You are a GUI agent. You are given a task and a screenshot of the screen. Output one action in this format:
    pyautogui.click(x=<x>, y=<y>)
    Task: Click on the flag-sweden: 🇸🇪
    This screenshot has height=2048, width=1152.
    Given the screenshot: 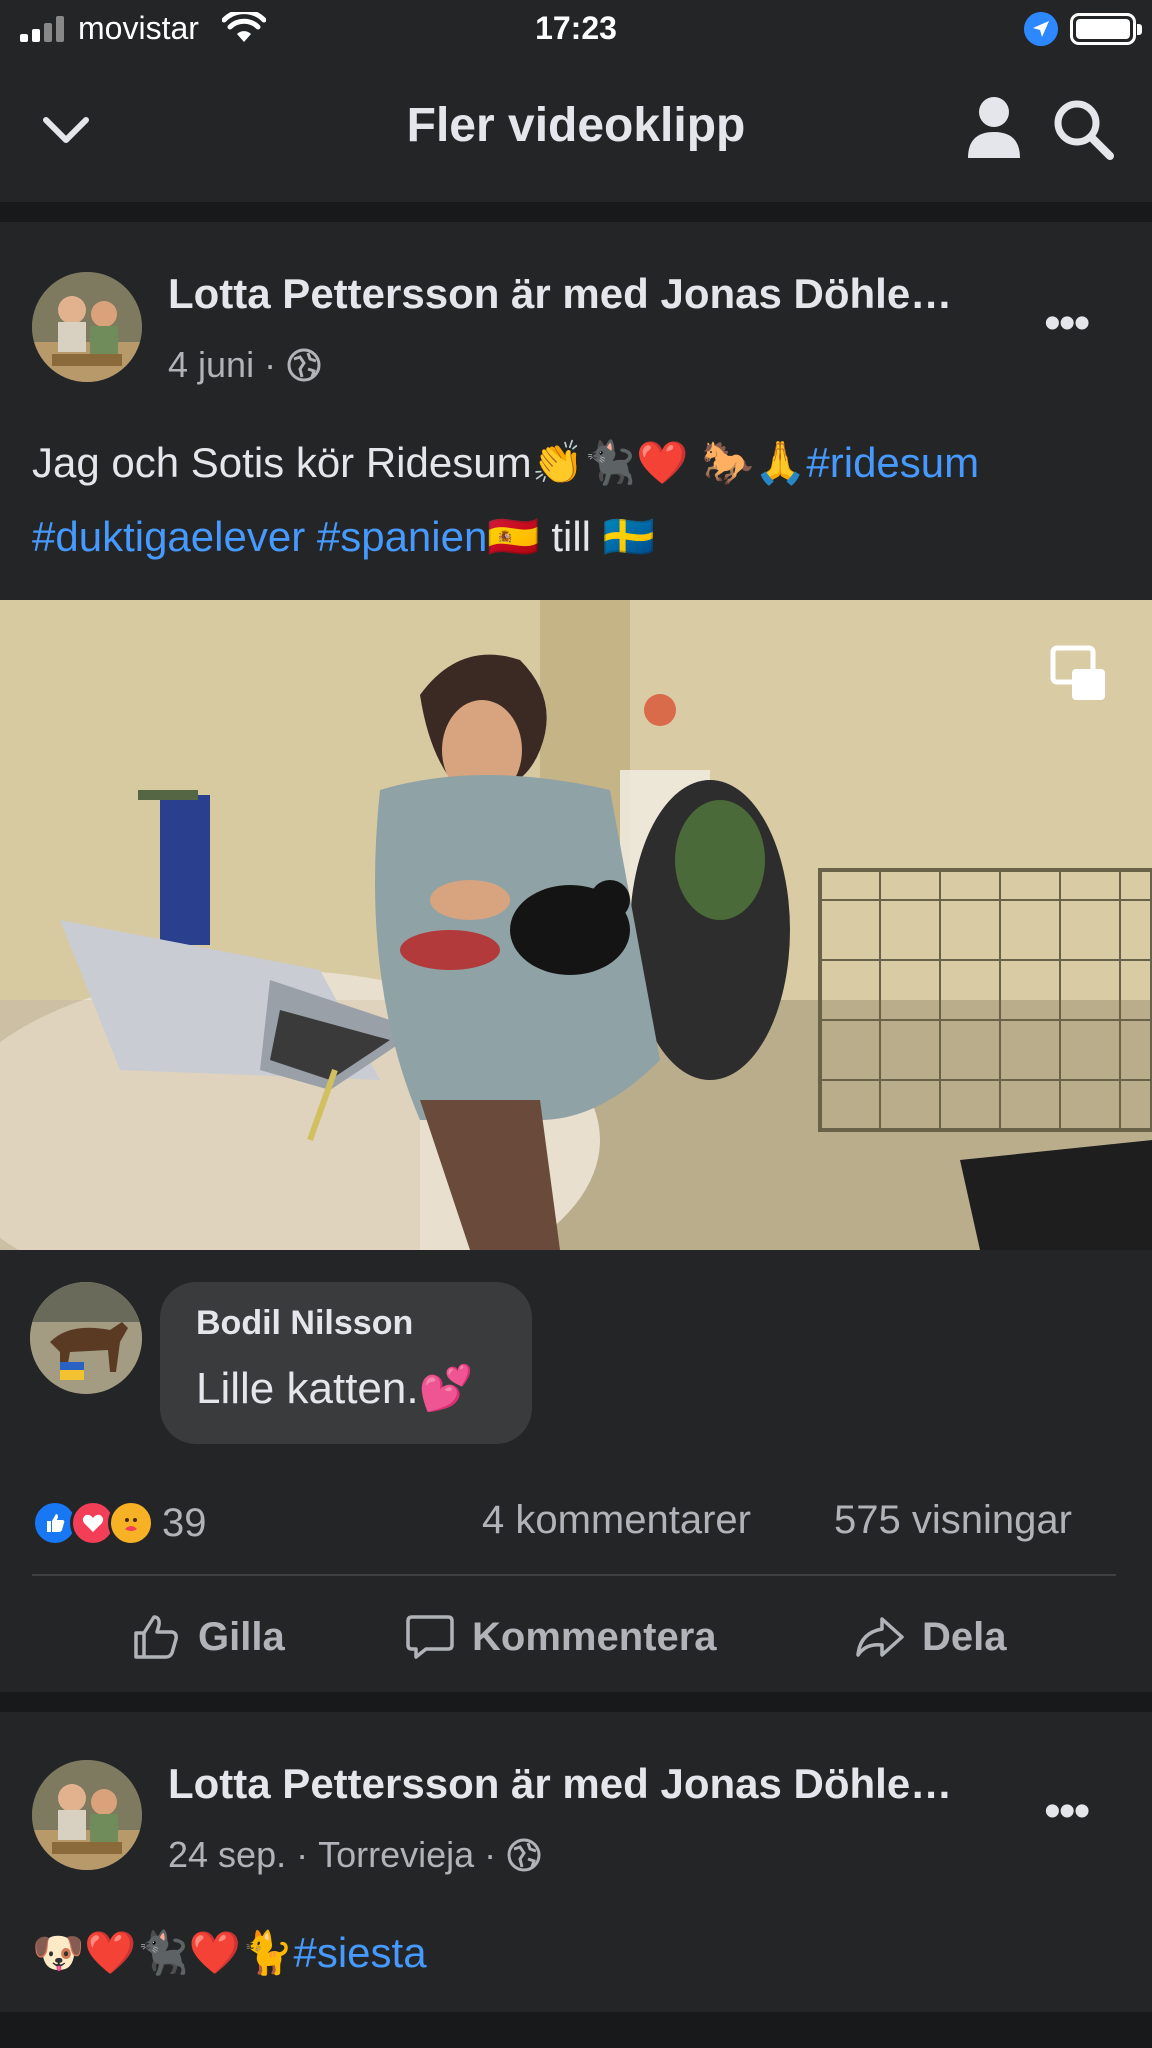 What is the action you would take?
    pyautogui.click(x=628, y=536)
    